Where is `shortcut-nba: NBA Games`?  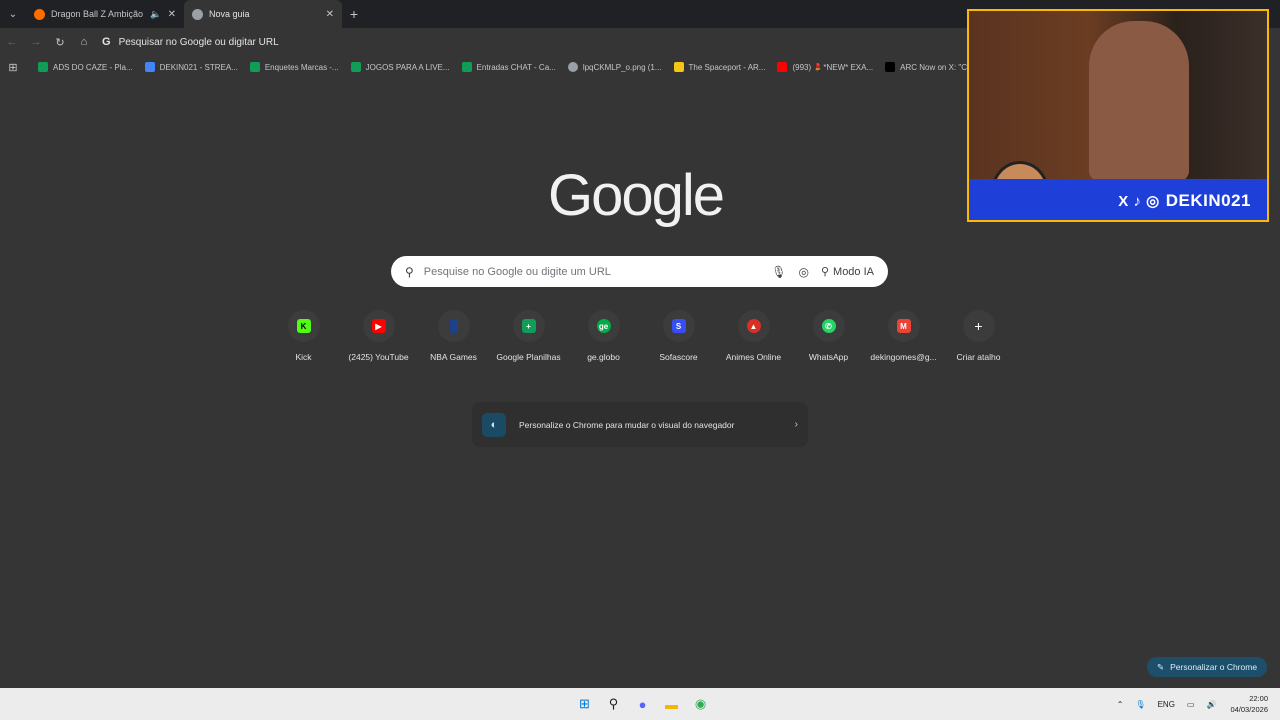
shortcut-nba: NBA Games is located at coordinates (453, 336).